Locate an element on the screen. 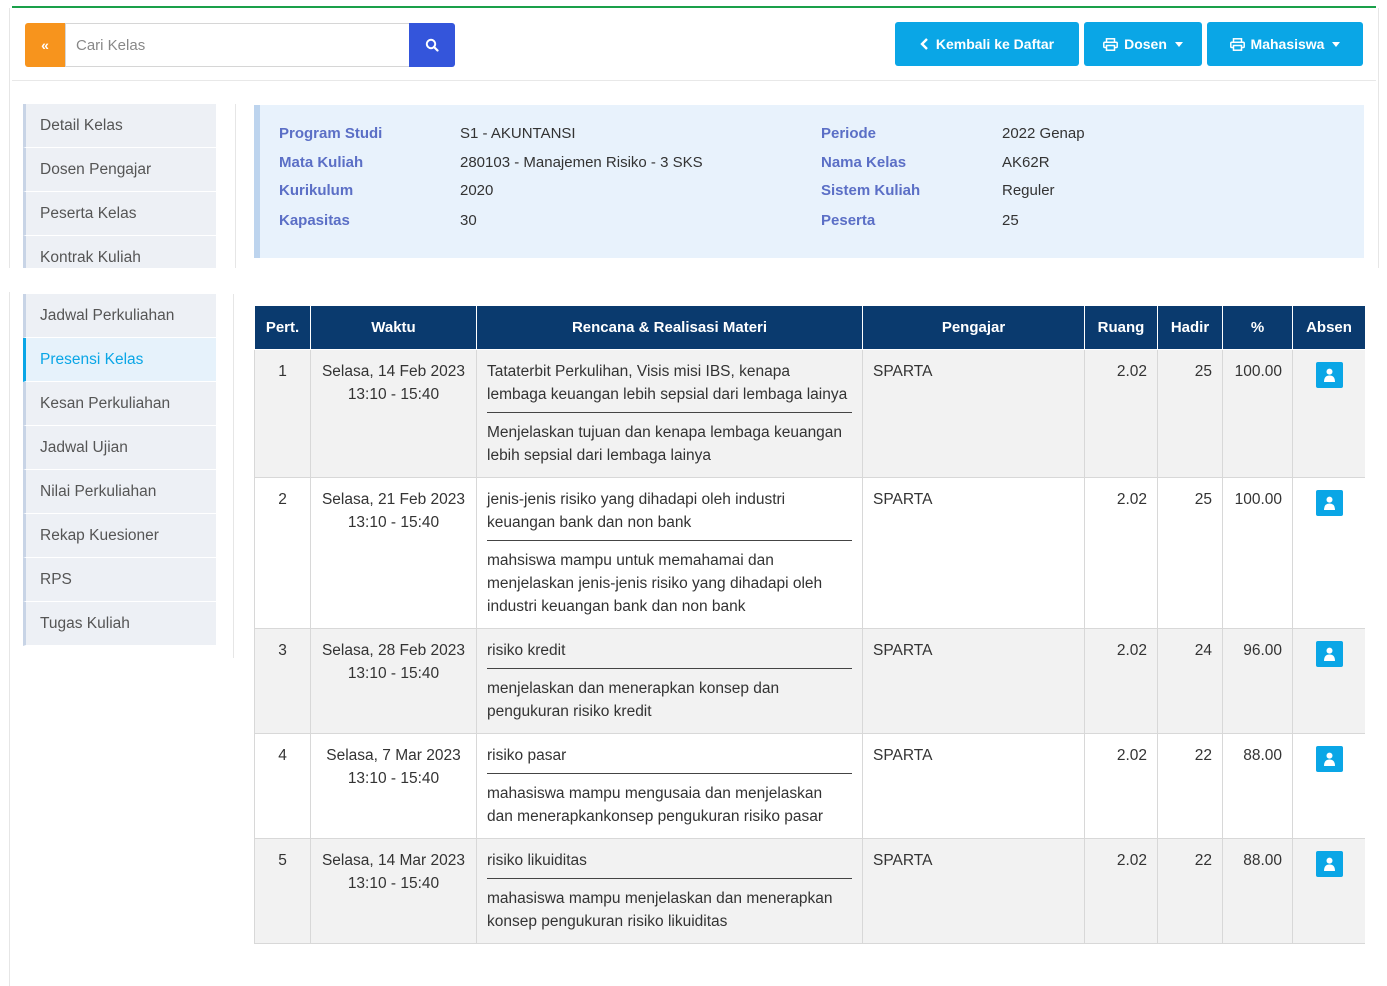  header-pert: Pert. is located at coordinates (282, 327).